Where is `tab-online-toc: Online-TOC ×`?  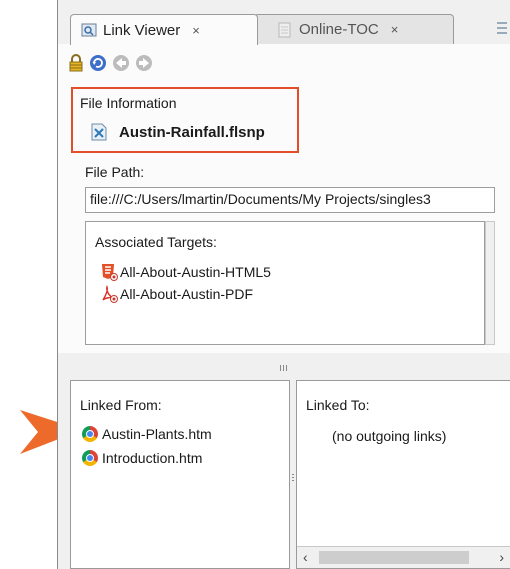
tab-online-toc: Online-TOC × is located at coordinates (354, 29).